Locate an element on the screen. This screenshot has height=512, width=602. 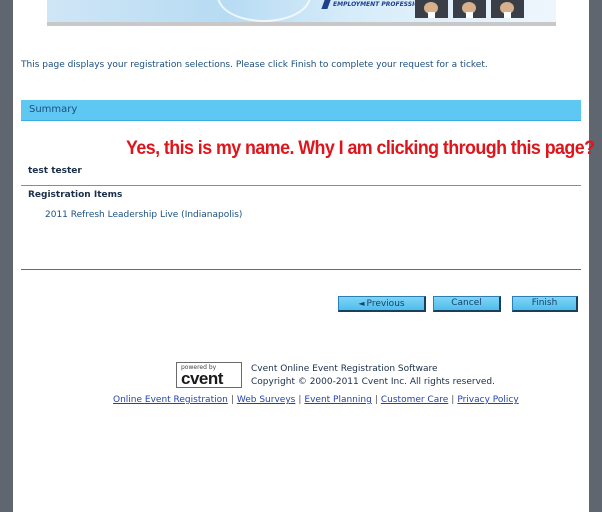
link-customer-care: Customer Care is located at coordinates (414, 400).